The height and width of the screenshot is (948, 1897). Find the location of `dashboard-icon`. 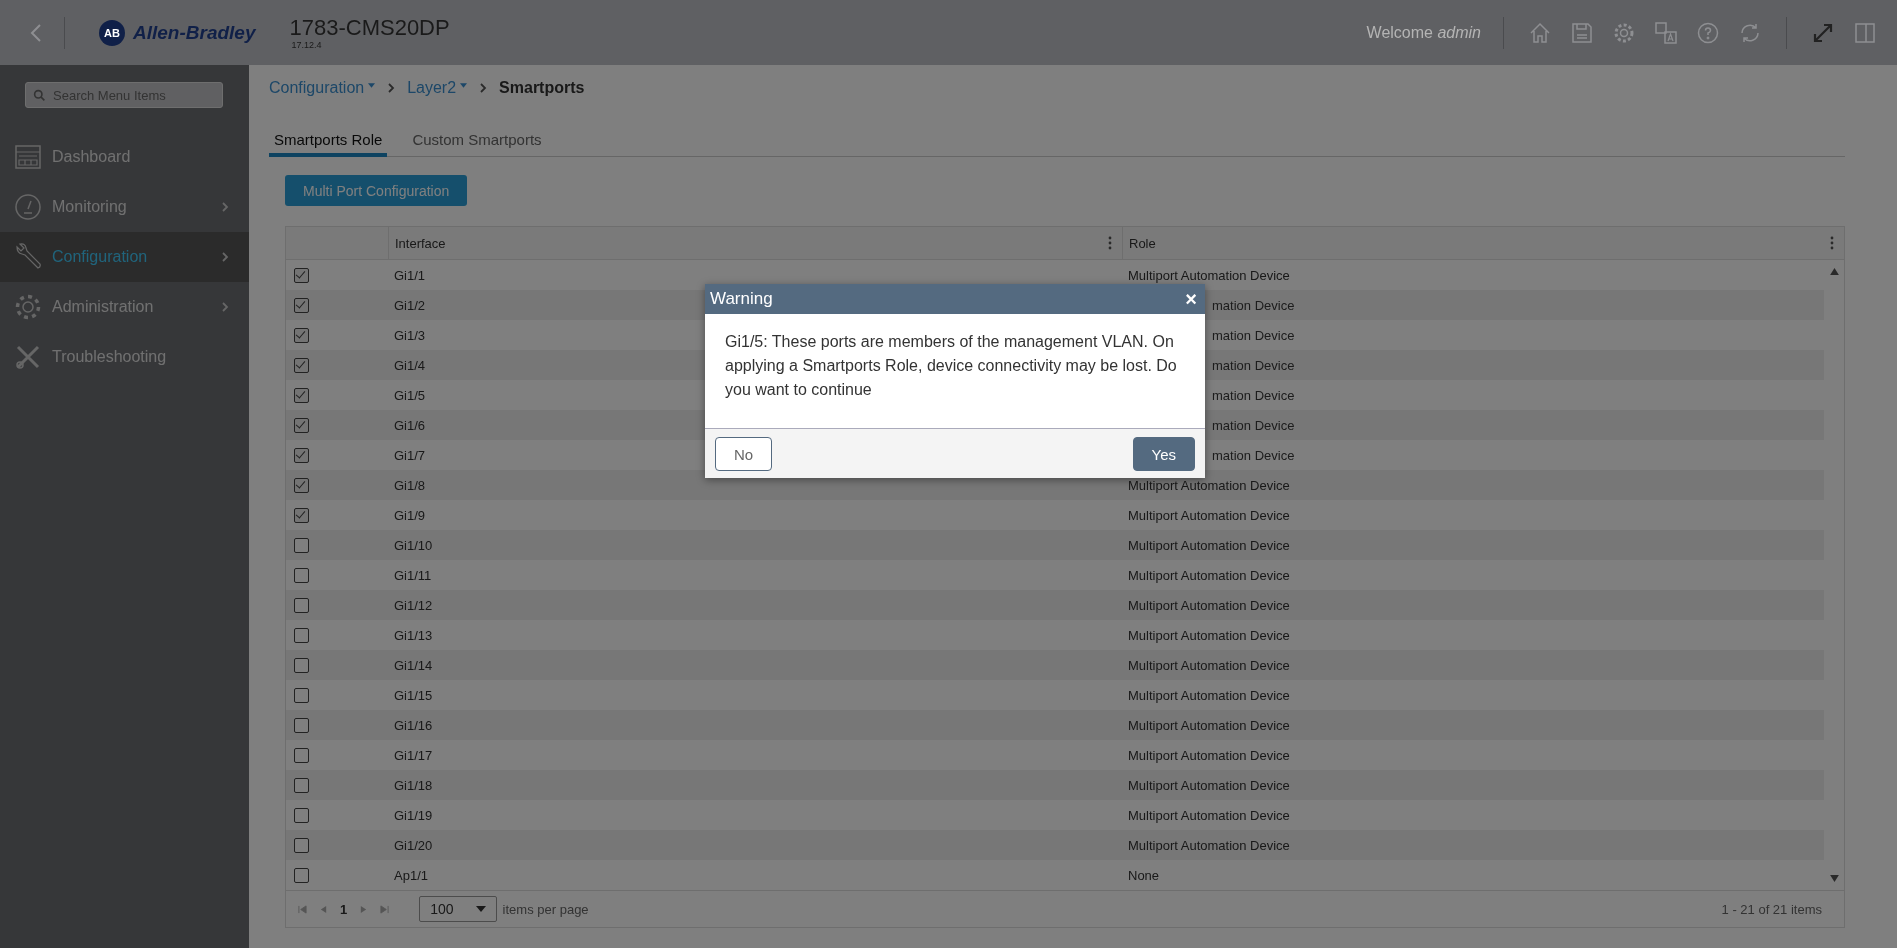

dashboard-icon is located at coordinates (28, 157).